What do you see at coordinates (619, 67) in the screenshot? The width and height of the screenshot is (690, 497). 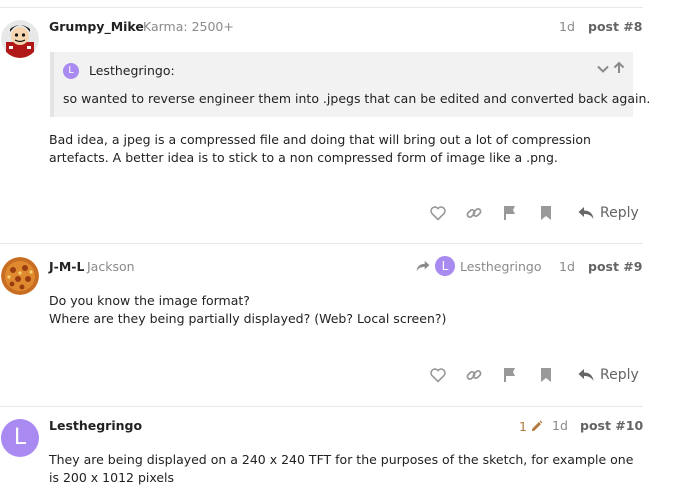 I see `arrow-up-icon` at bounding box center [619, 67].